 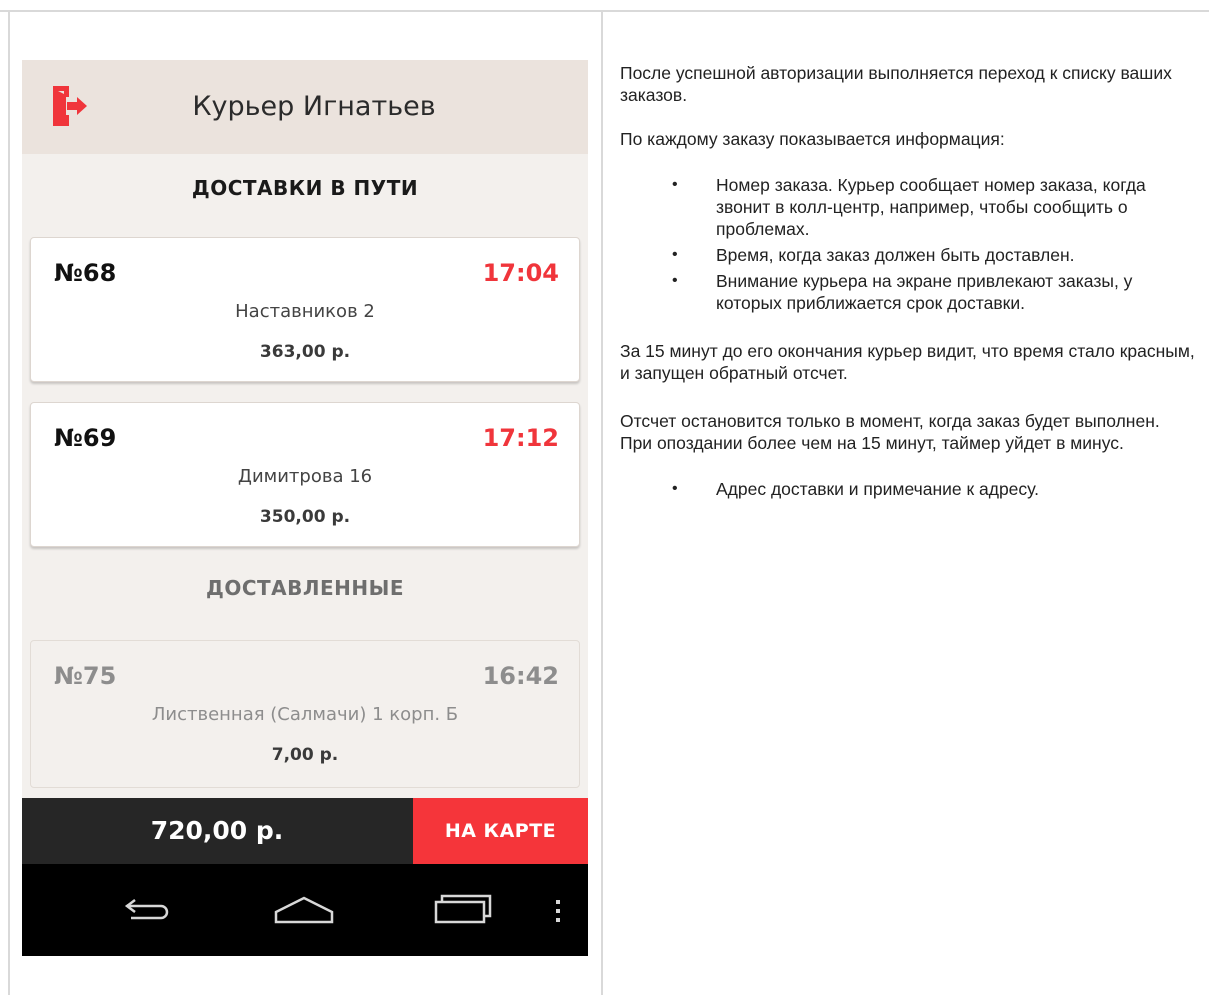 I want to click on table-border-left, so click(x=9, y=502).